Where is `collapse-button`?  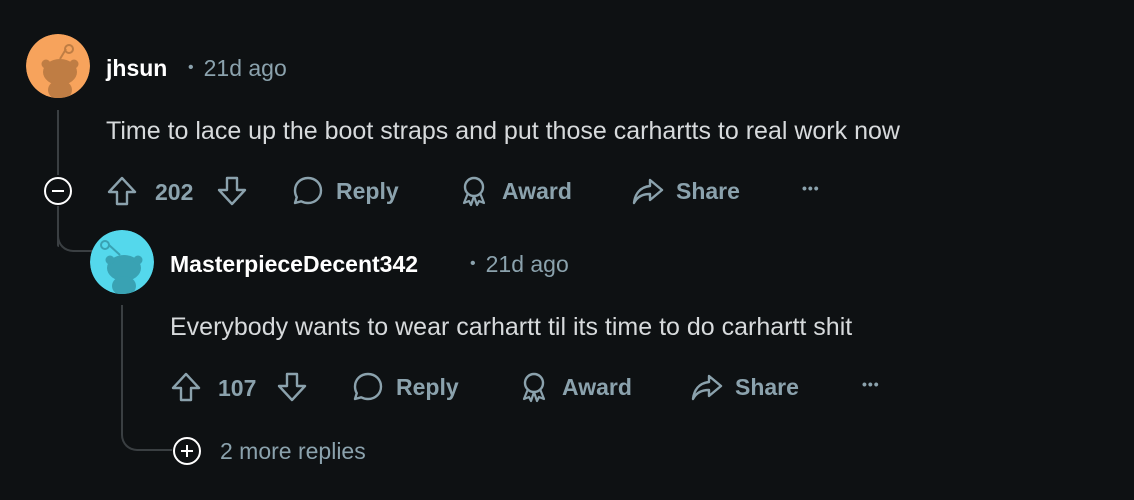 collapse-button is located at coordinates (58, 191).